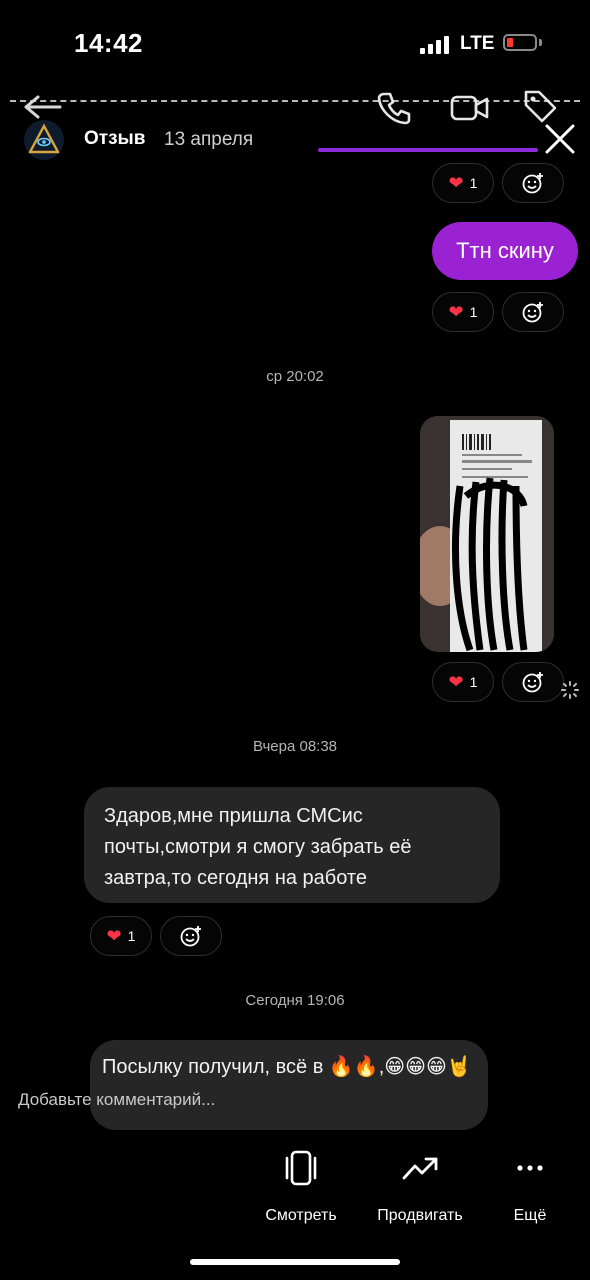  Describe the element at coordinates (209, 139) in the screenshot. I see `story-date: 13 апреля` at that location.